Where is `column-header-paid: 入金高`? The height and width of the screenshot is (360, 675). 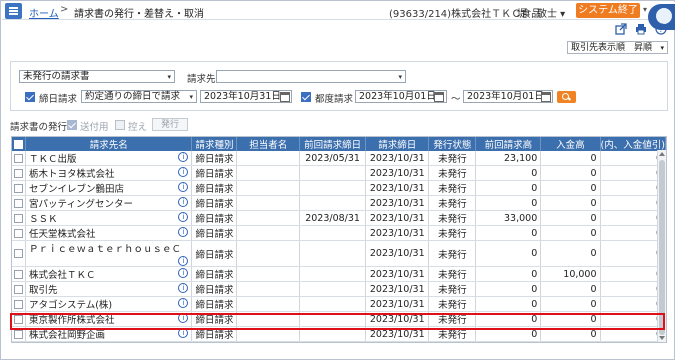
column-header-paid: 入金高 is located at coordinates (570, 144).